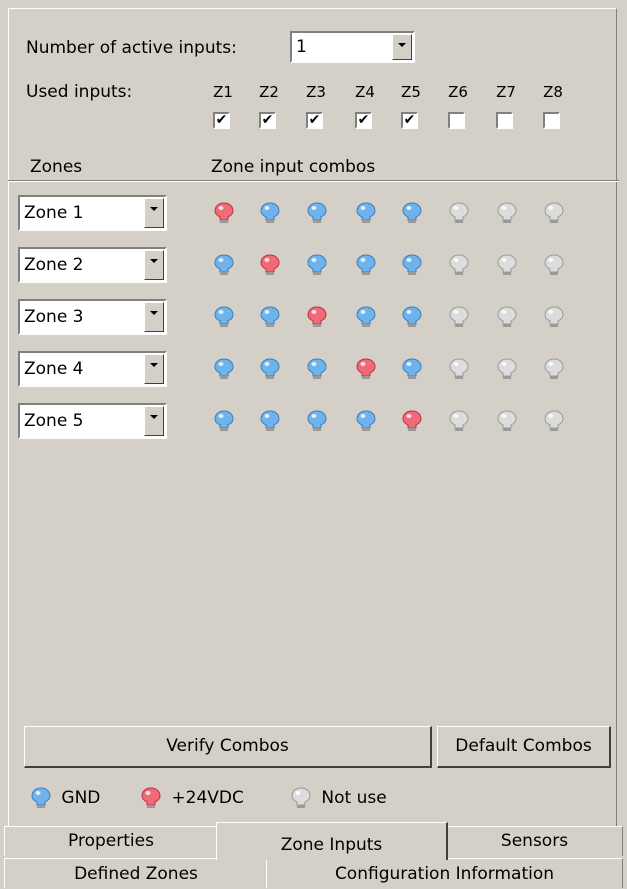  Describe the element at coordinates (131, 48) in the screenshot. I see `active-inputs-label: Number of active inputs:` at that location.